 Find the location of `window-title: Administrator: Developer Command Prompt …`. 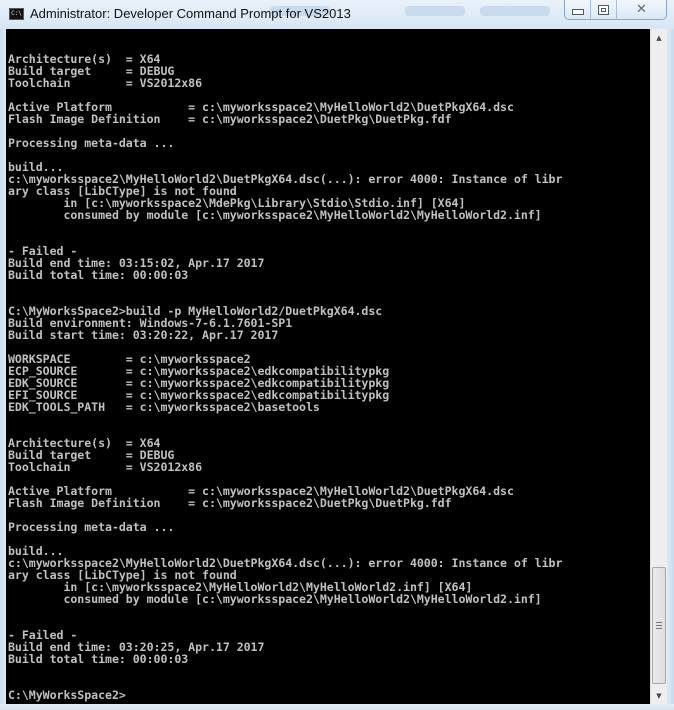

window-title: Administrator: Developer Command Prompt … is located at coordinates (190, 13).